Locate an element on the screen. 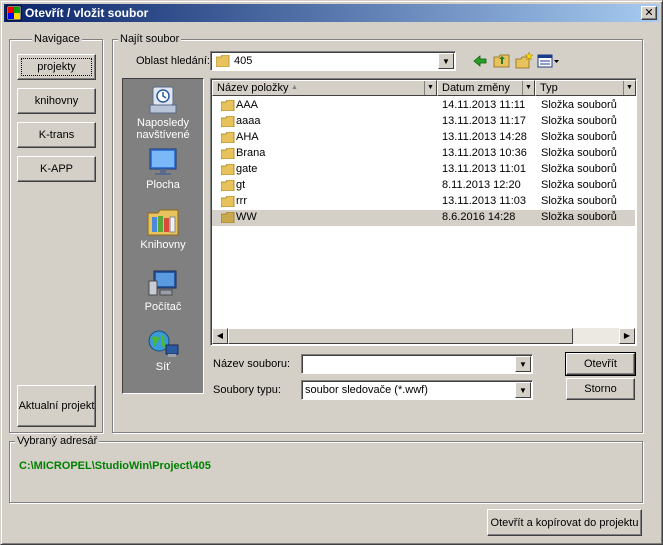 The image size is (663, 545). open-and-copy-button: Otevřít a kopírovat do projektu is located at coordinates (564, 522).